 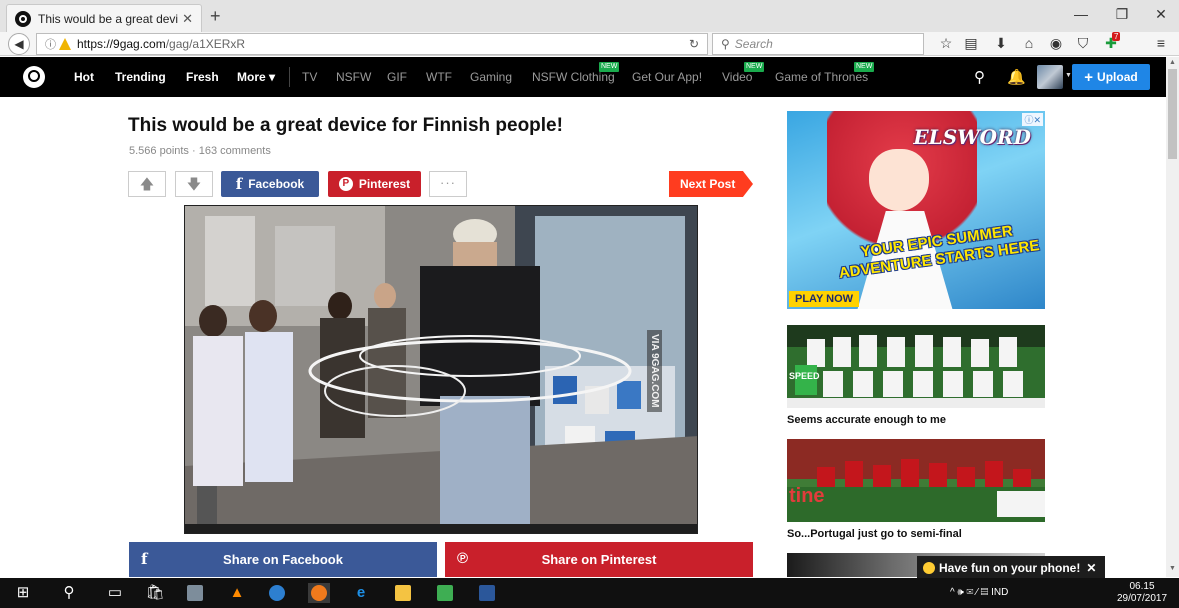 I want to click on vlc-icon: ▲, so click(x=237, y=593).